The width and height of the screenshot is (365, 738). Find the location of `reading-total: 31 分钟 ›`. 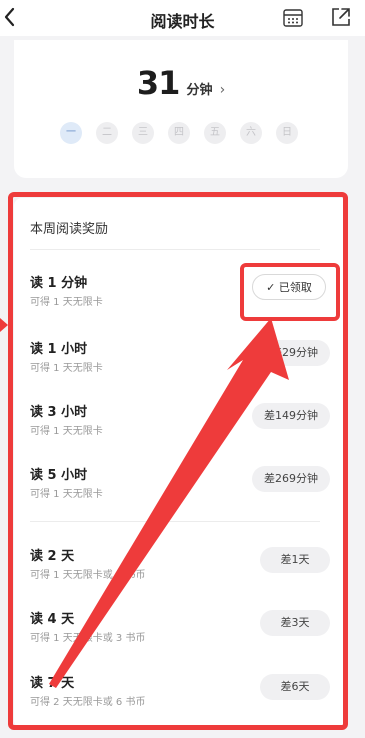

reading-total: 31 分钟 › is located at coordinates (181, 83).